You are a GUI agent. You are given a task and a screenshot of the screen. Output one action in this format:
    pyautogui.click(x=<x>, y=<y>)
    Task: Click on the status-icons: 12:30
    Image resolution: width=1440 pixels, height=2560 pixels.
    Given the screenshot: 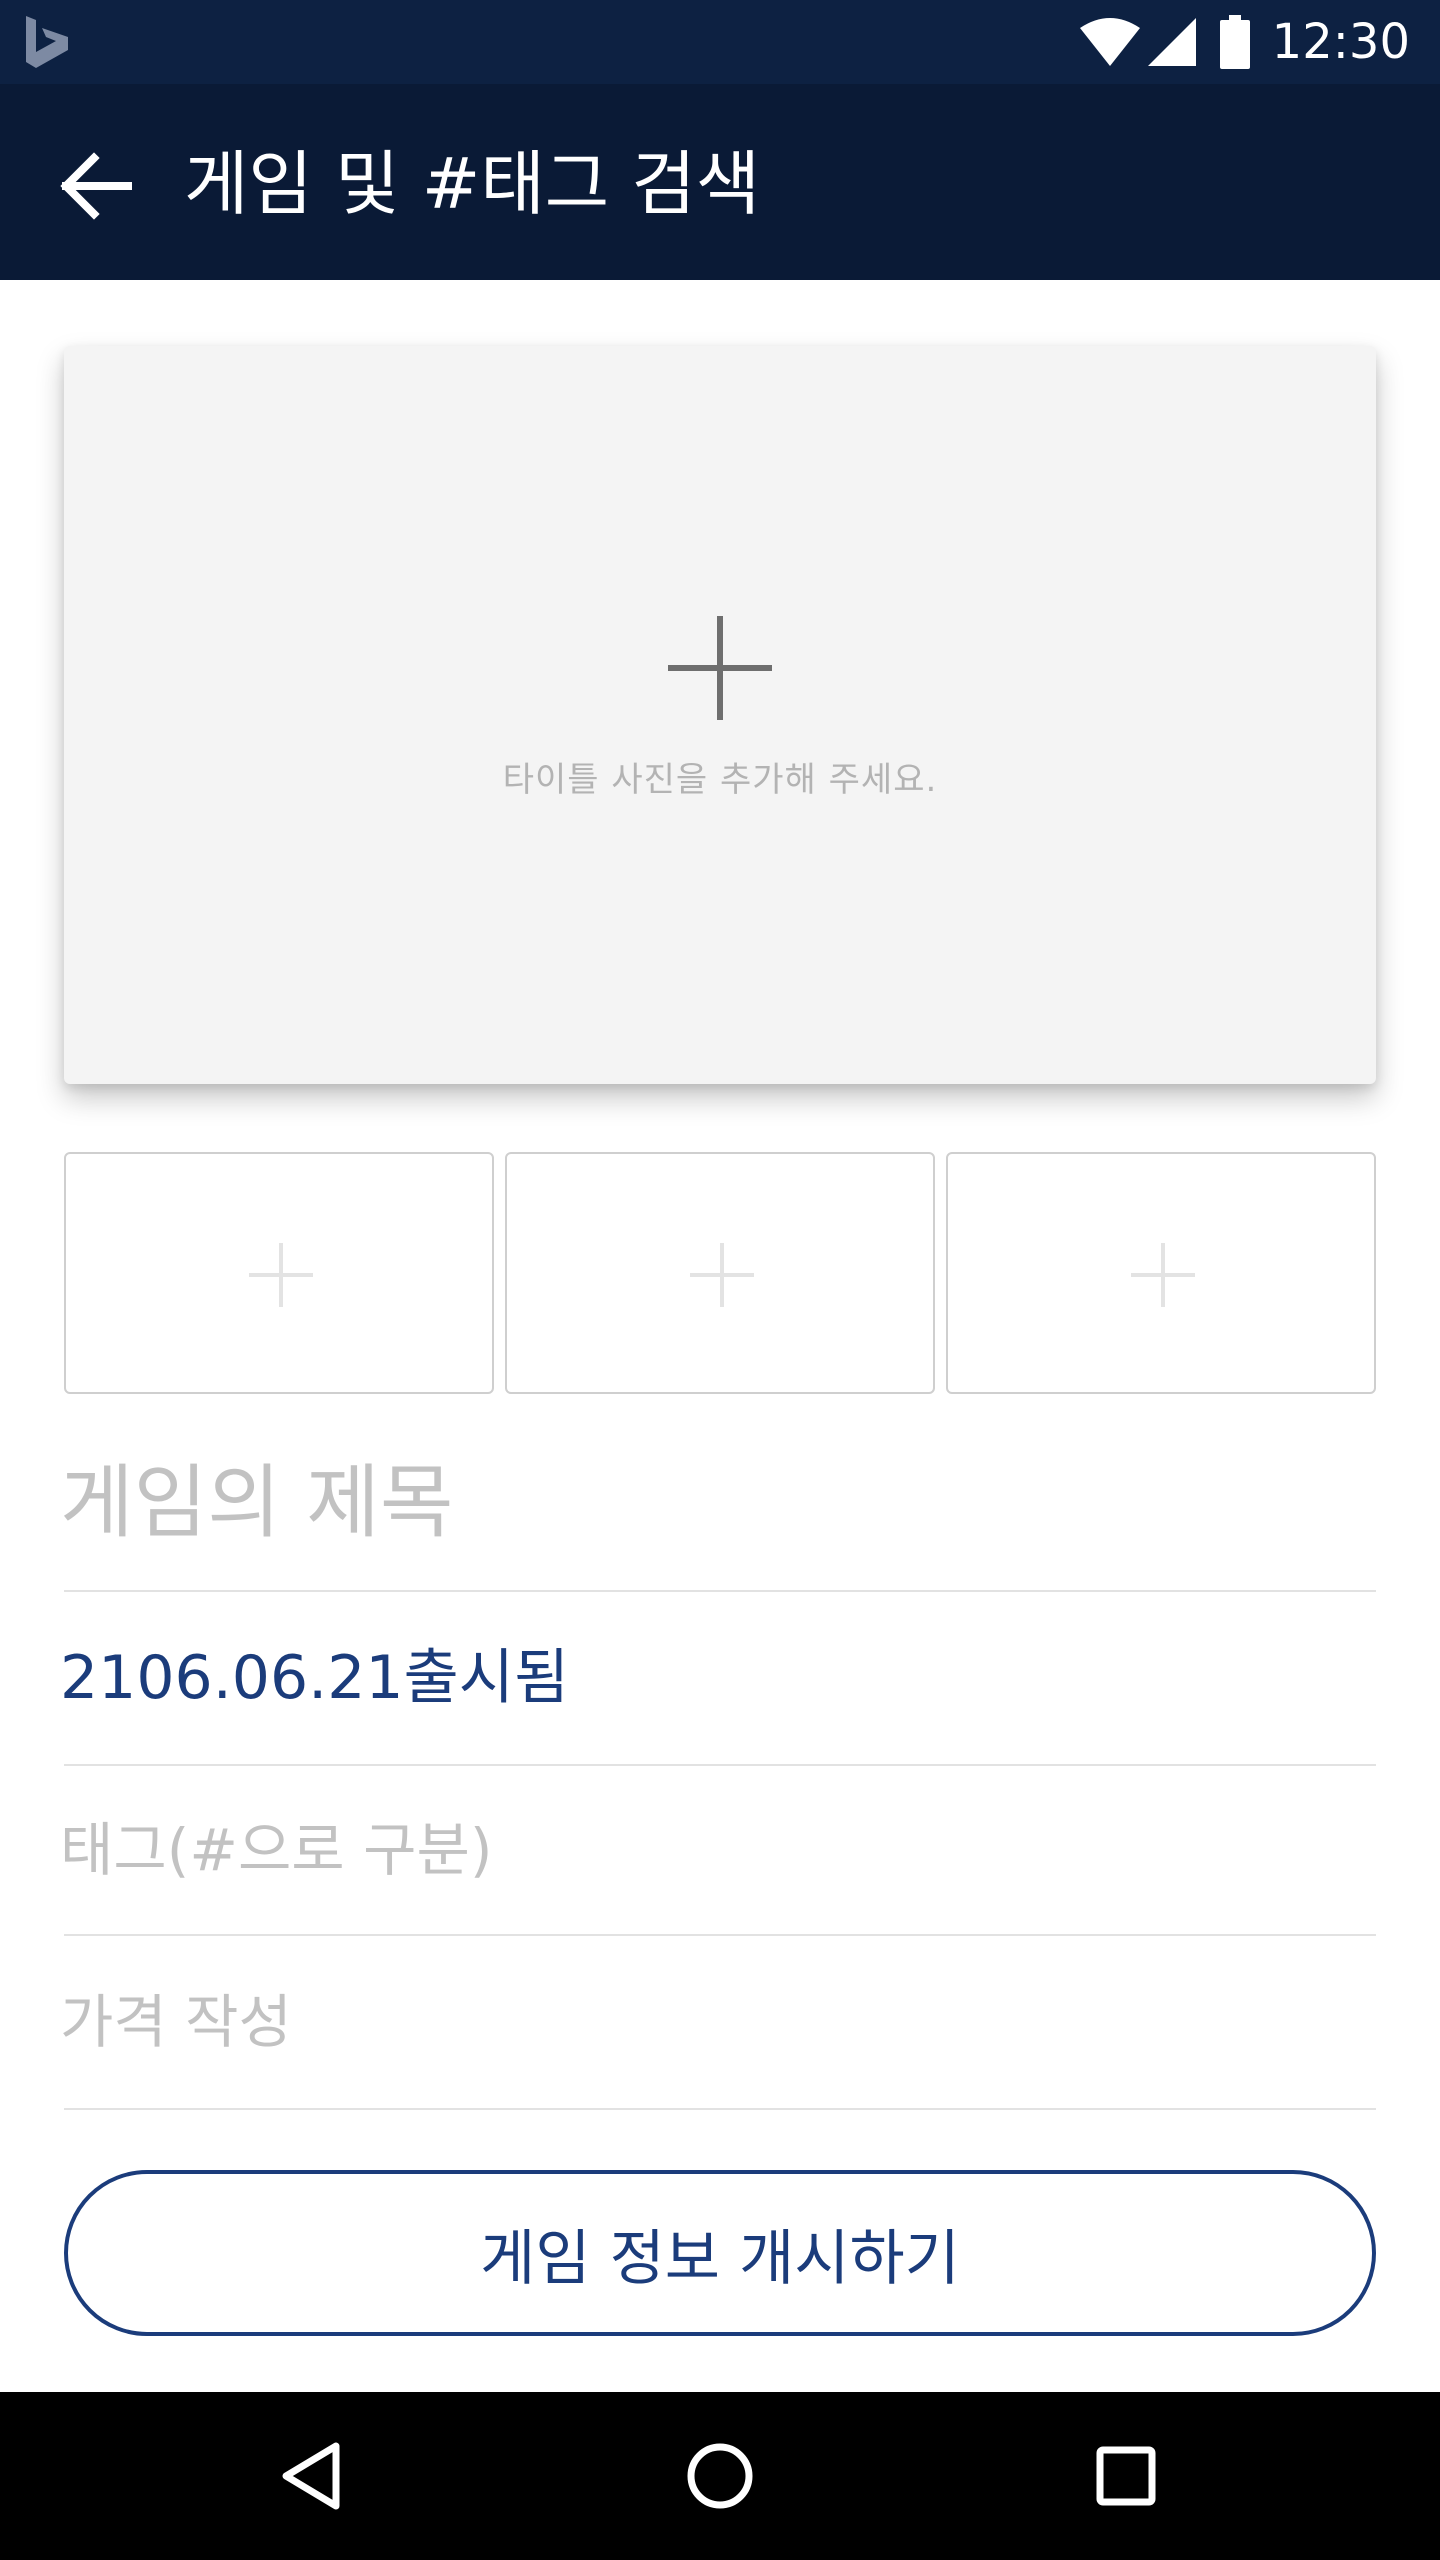 What is the action you would take?
    pyautogui.click(x=1244, y=42)
    